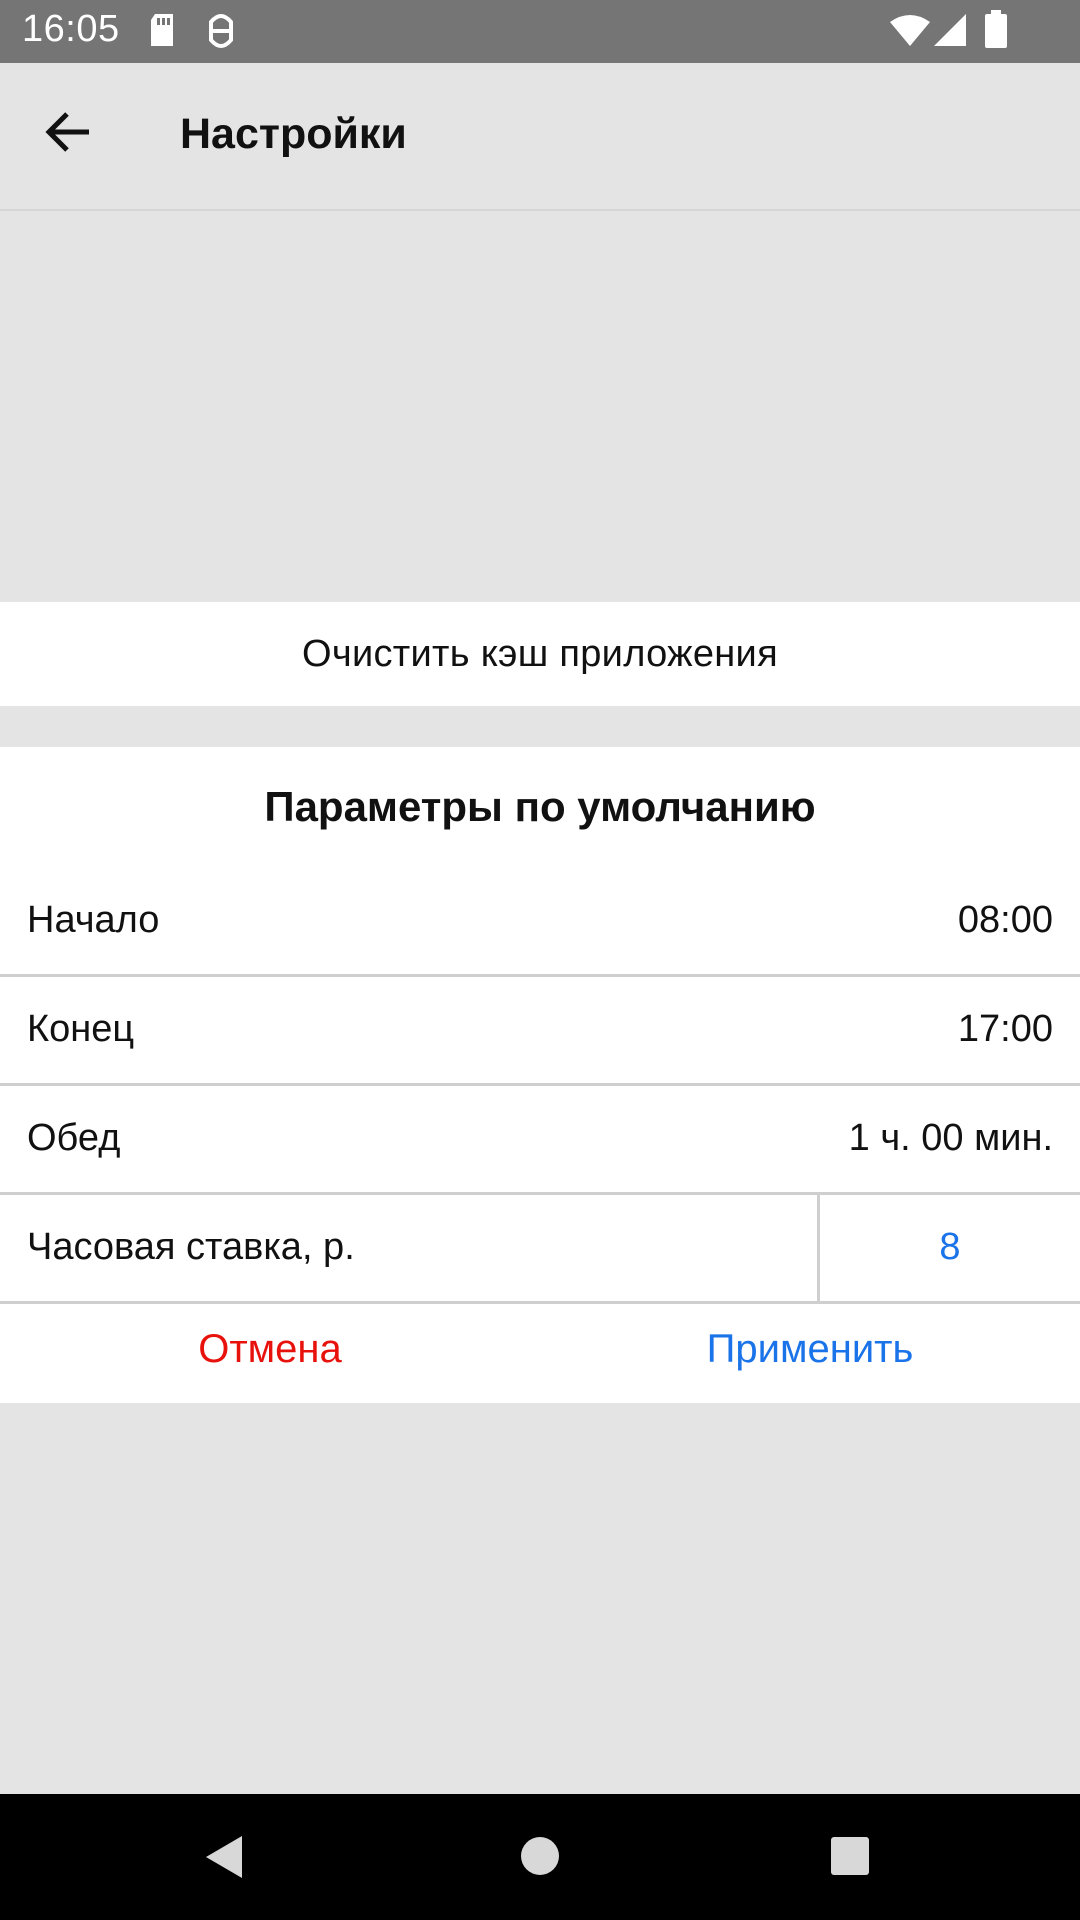  What do you see at coordinates (1005, 919) in the screenshot?
I see `param-value: 08:00` at bounding box center [1005, 919].